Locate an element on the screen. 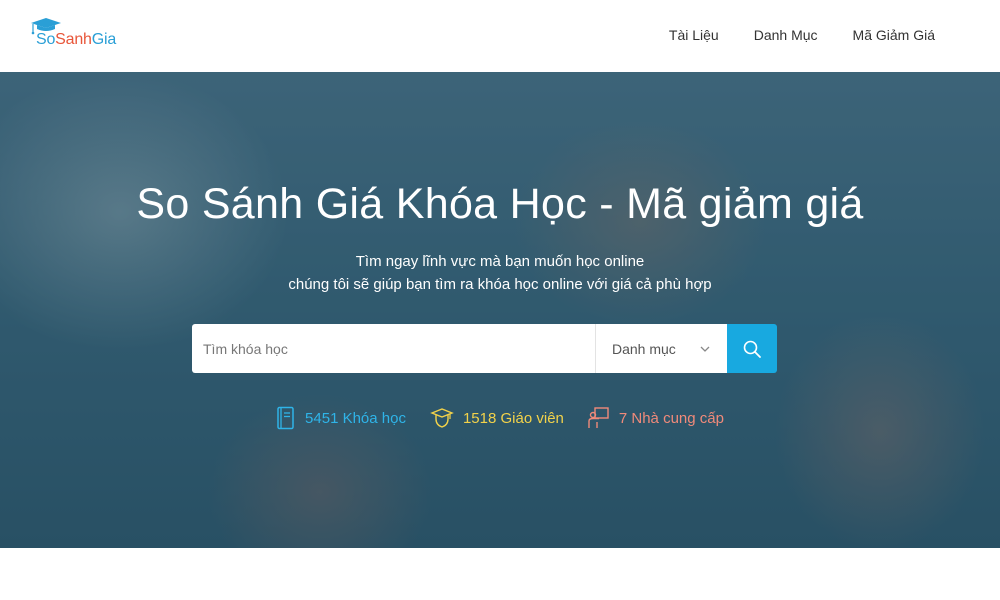  logo-text: SoSanhGia is located at coordinates (76, 40).